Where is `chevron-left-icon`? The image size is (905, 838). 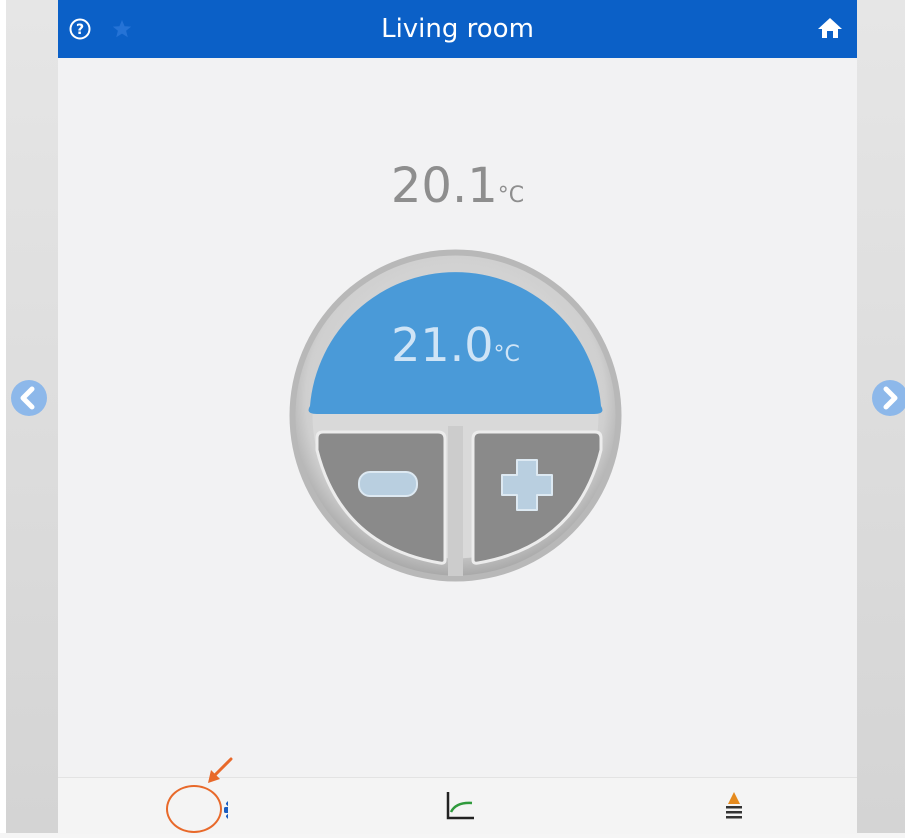 chevron-left-icon is located at coordinates (29, 398).